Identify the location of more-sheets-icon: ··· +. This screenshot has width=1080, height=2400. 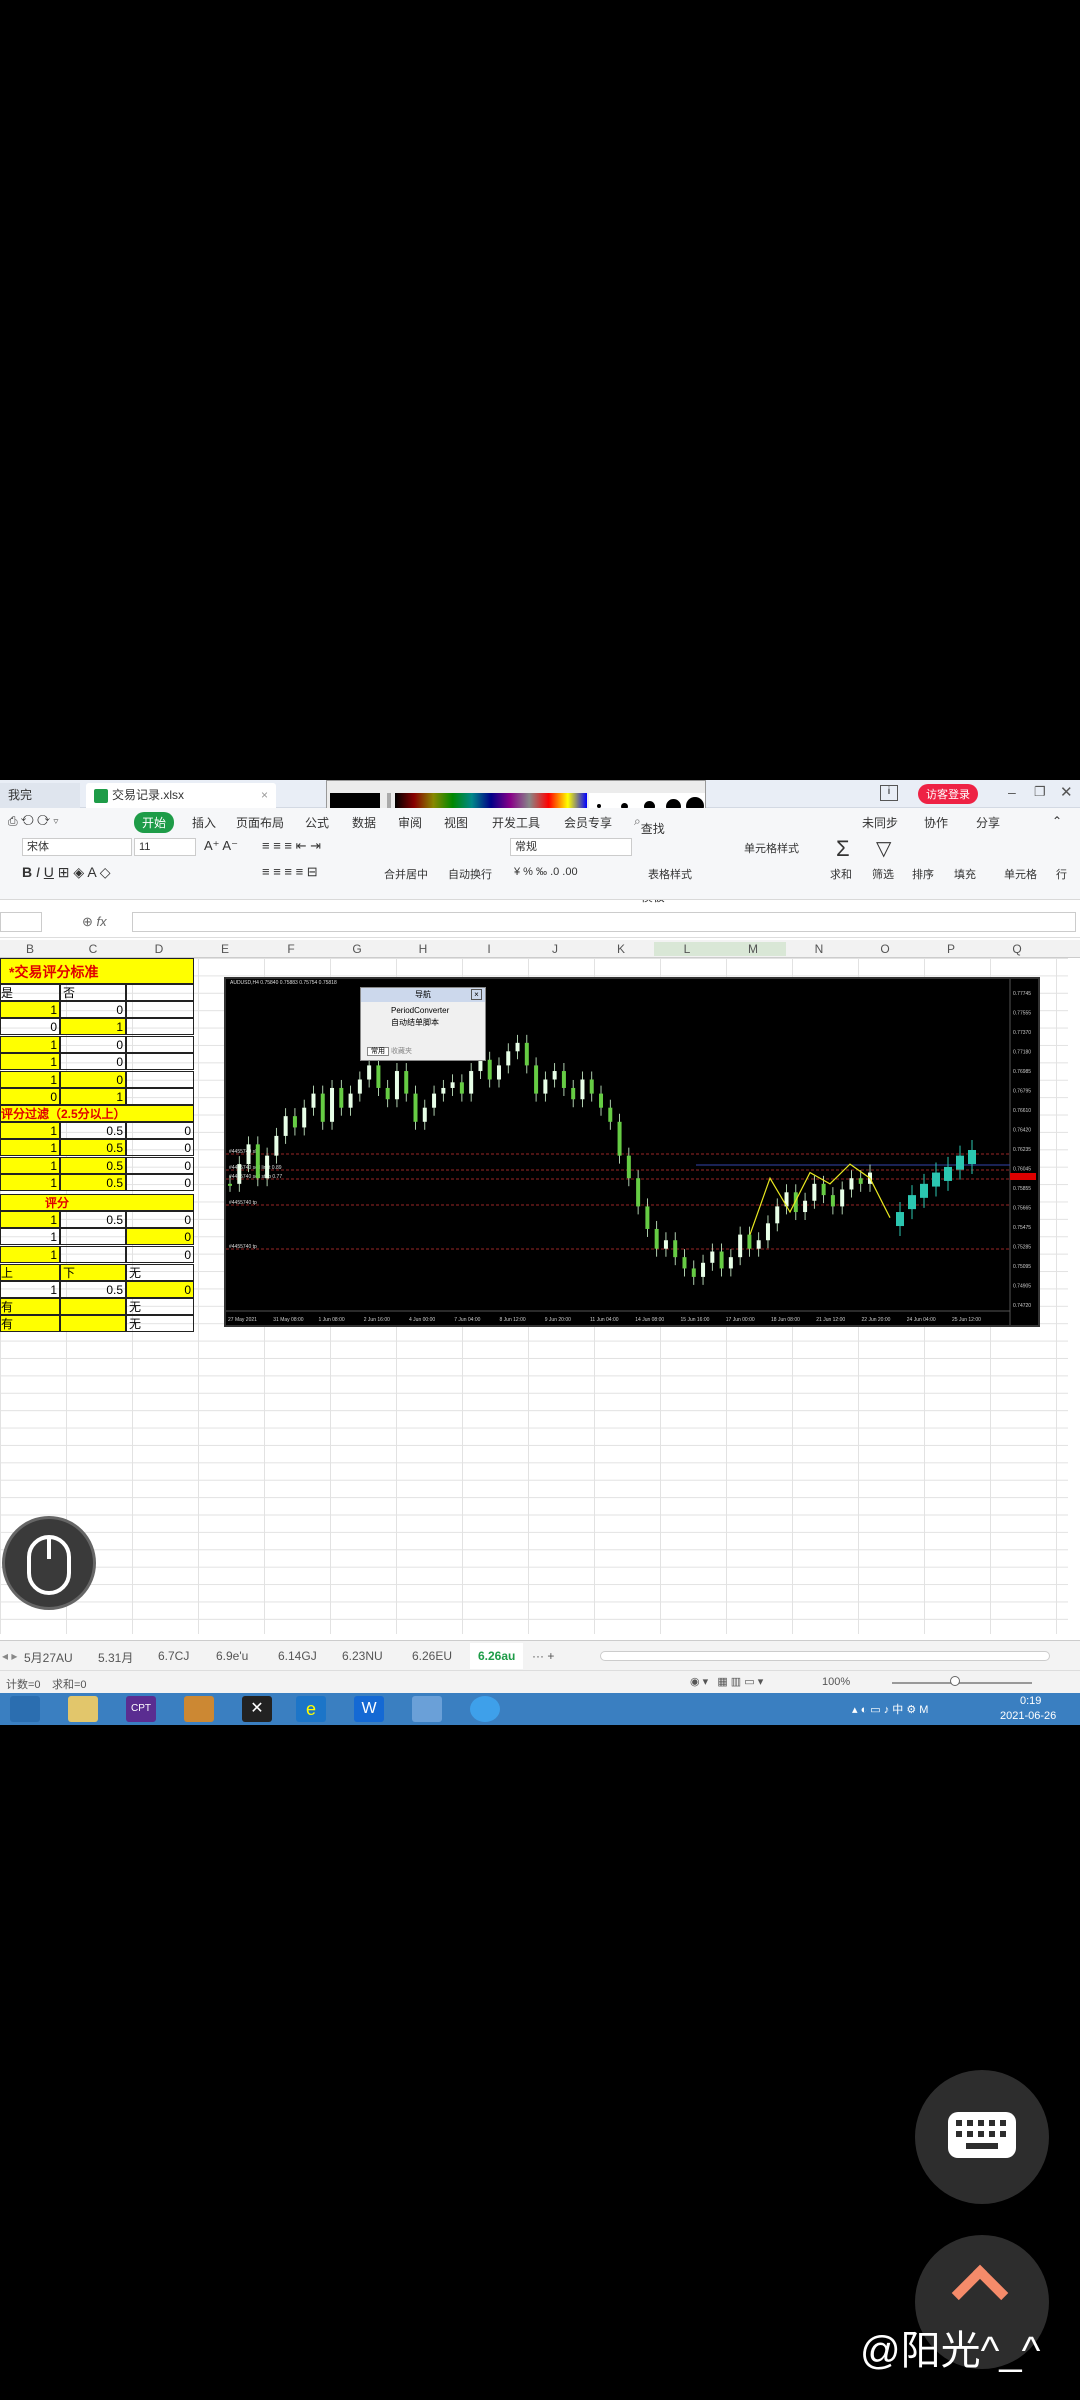
(543, 1656).